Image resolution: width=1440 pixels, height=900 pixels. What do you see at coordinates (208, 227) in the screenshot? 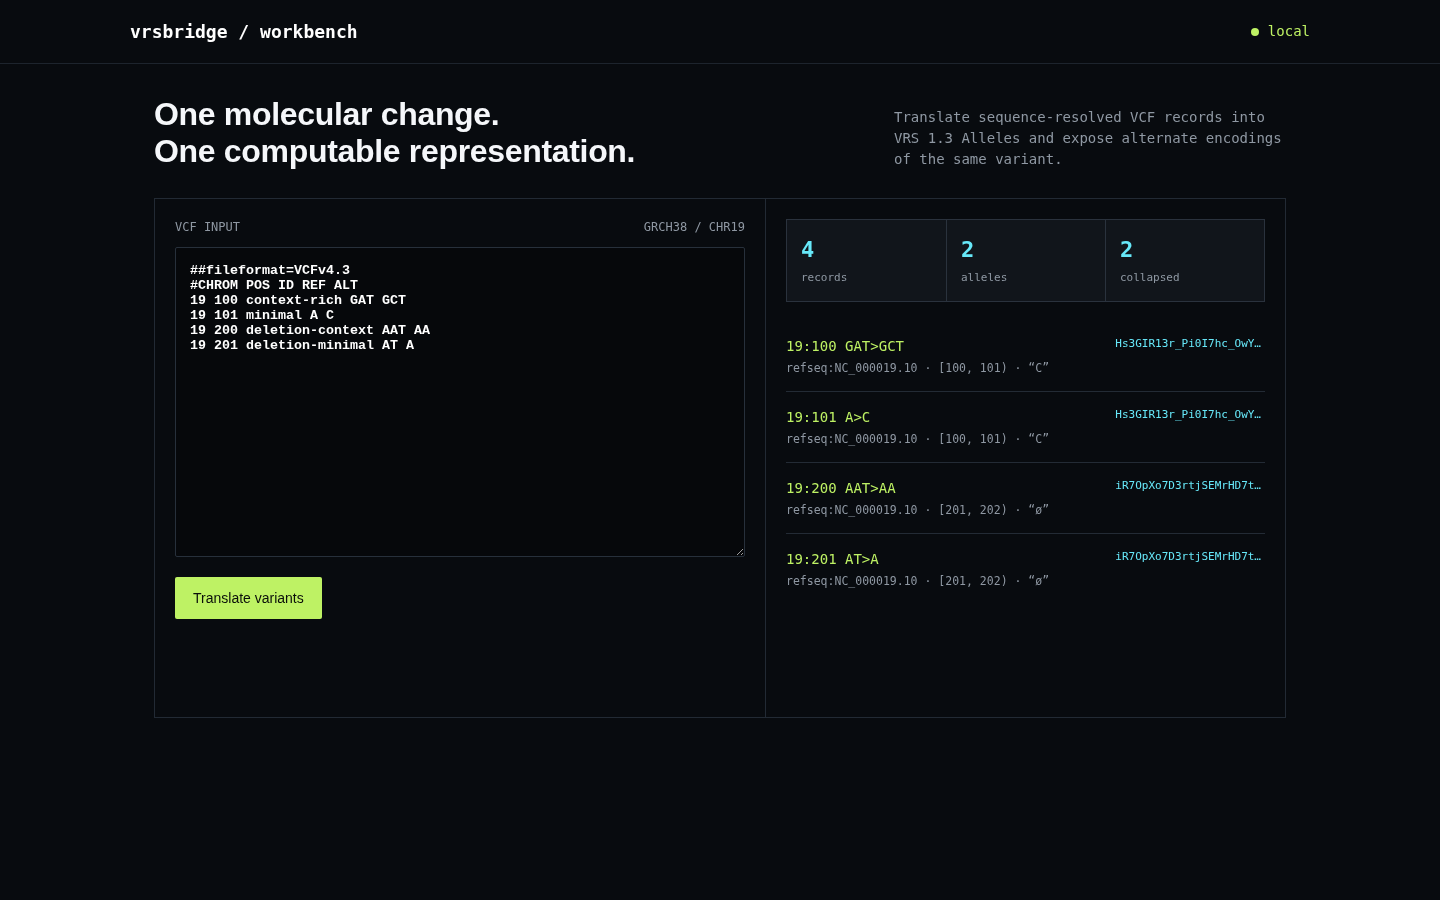
I see `input-label: VCF INPUT` at bounding box center [208, 227].